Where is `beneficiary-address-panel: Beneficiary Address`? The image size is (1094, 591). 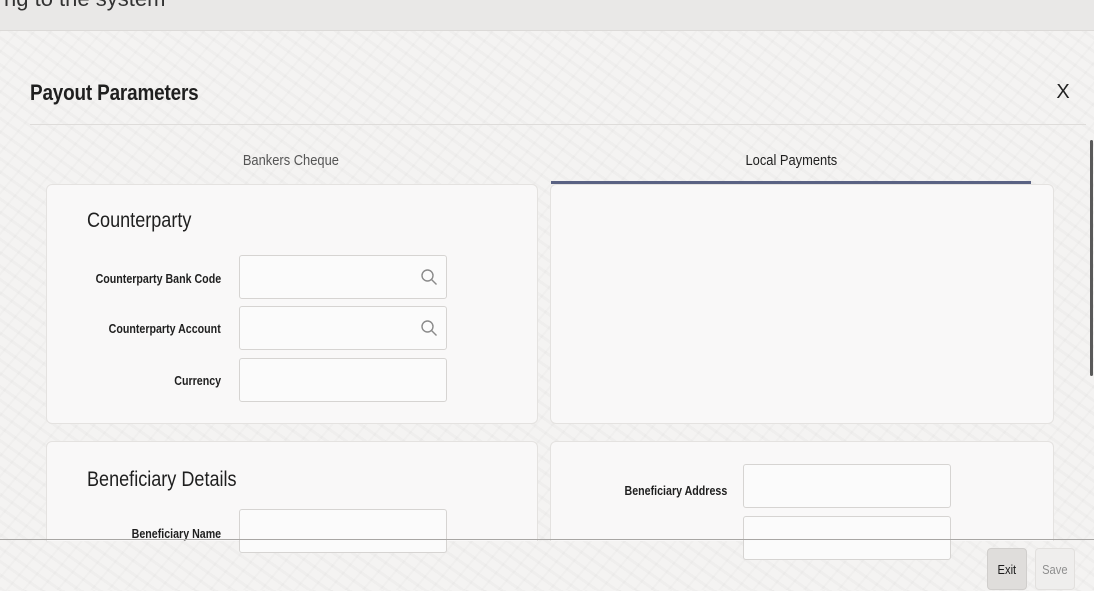 beneficiary-address-panel: Beneficiary Address is located at coordinates (802, 500).